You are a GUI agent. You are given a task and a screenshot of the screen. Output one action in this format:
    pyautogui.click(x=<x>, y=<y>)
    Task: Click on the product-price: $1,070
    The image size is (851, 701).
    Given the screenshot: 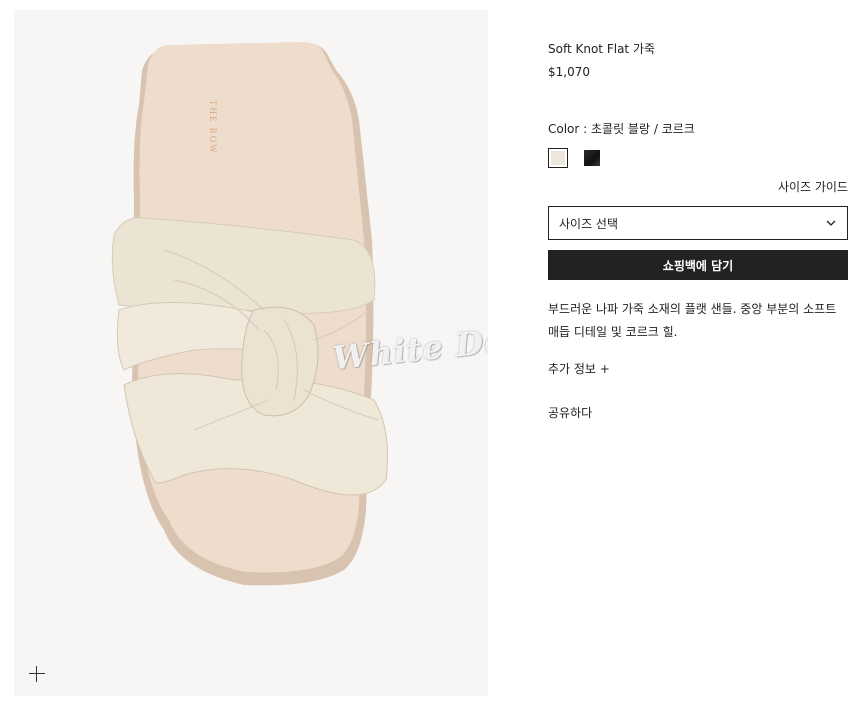 What is the action you would take?
    pyautogui.click(x=569, y=72)
    